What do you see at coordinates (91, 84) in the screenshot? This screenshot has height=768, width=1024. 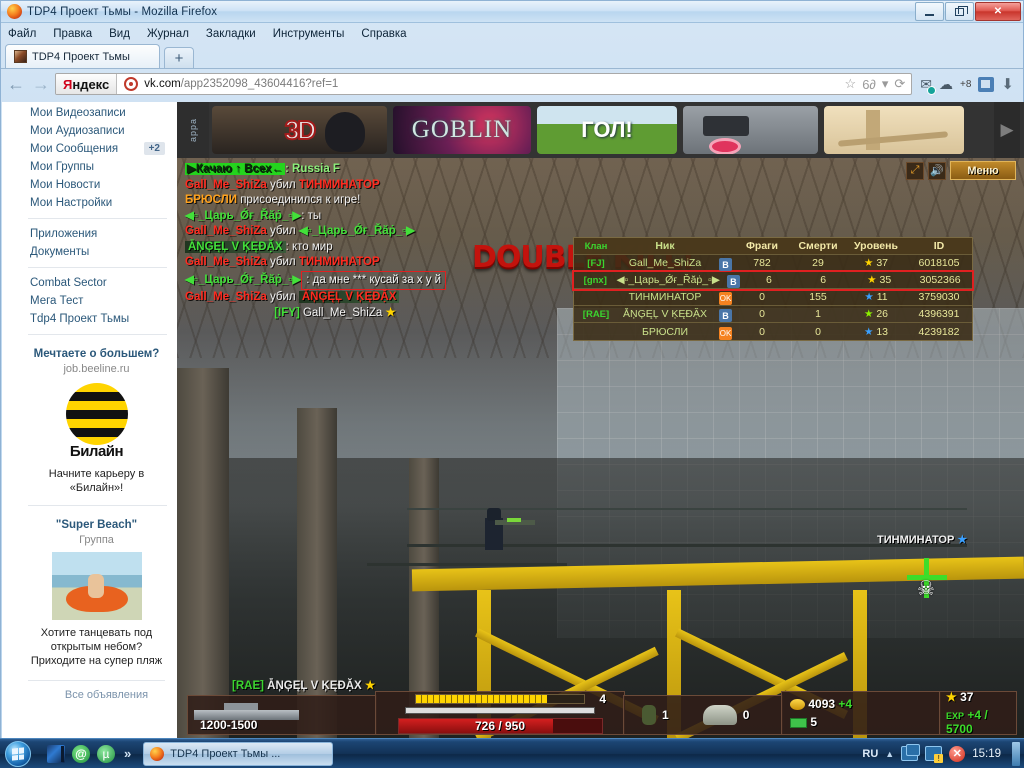 I see `yandex-logo-rest: ндекс` at bounding box center [91, 84].